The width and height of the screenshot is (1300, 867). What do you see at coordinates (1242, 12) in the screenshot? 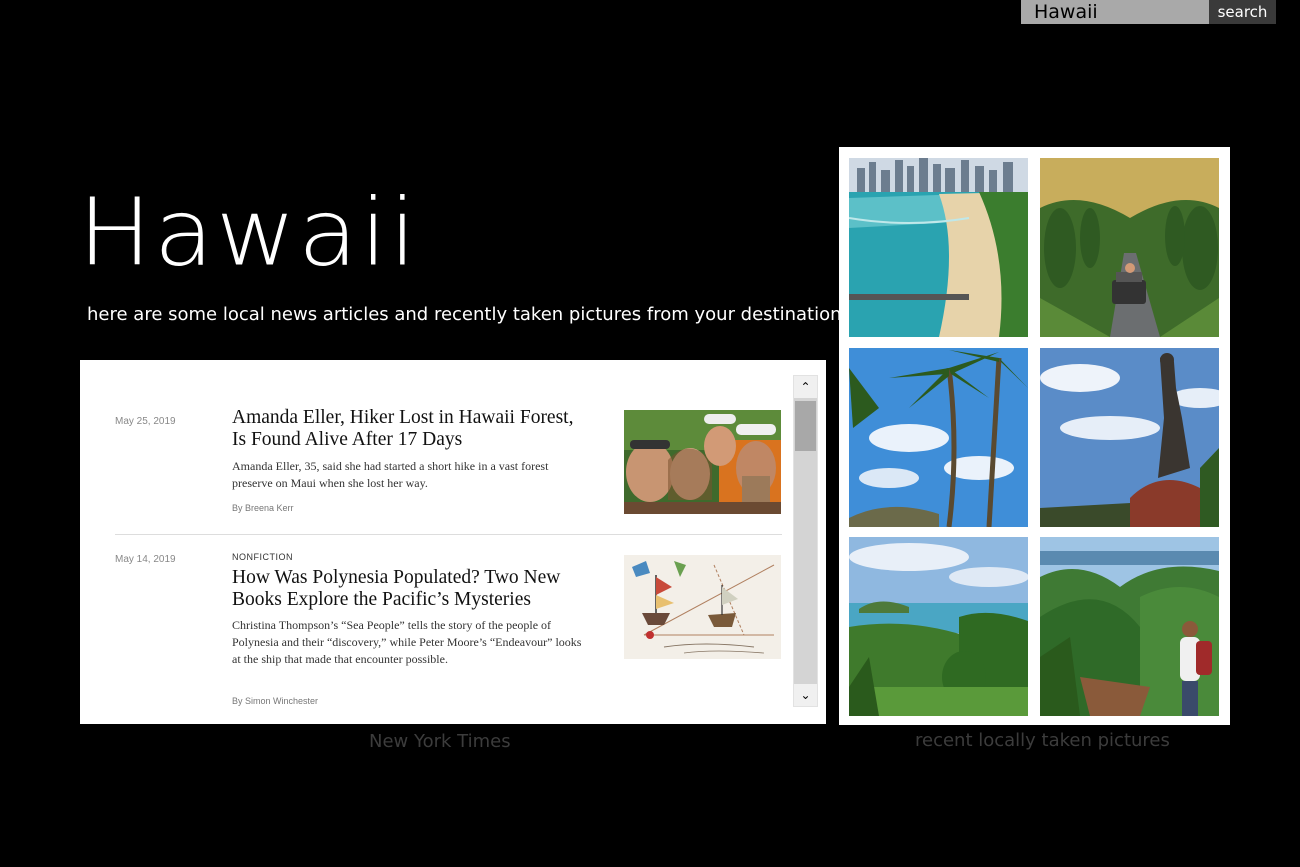
I see `search-button: search` at bounding box center [1242, 12].